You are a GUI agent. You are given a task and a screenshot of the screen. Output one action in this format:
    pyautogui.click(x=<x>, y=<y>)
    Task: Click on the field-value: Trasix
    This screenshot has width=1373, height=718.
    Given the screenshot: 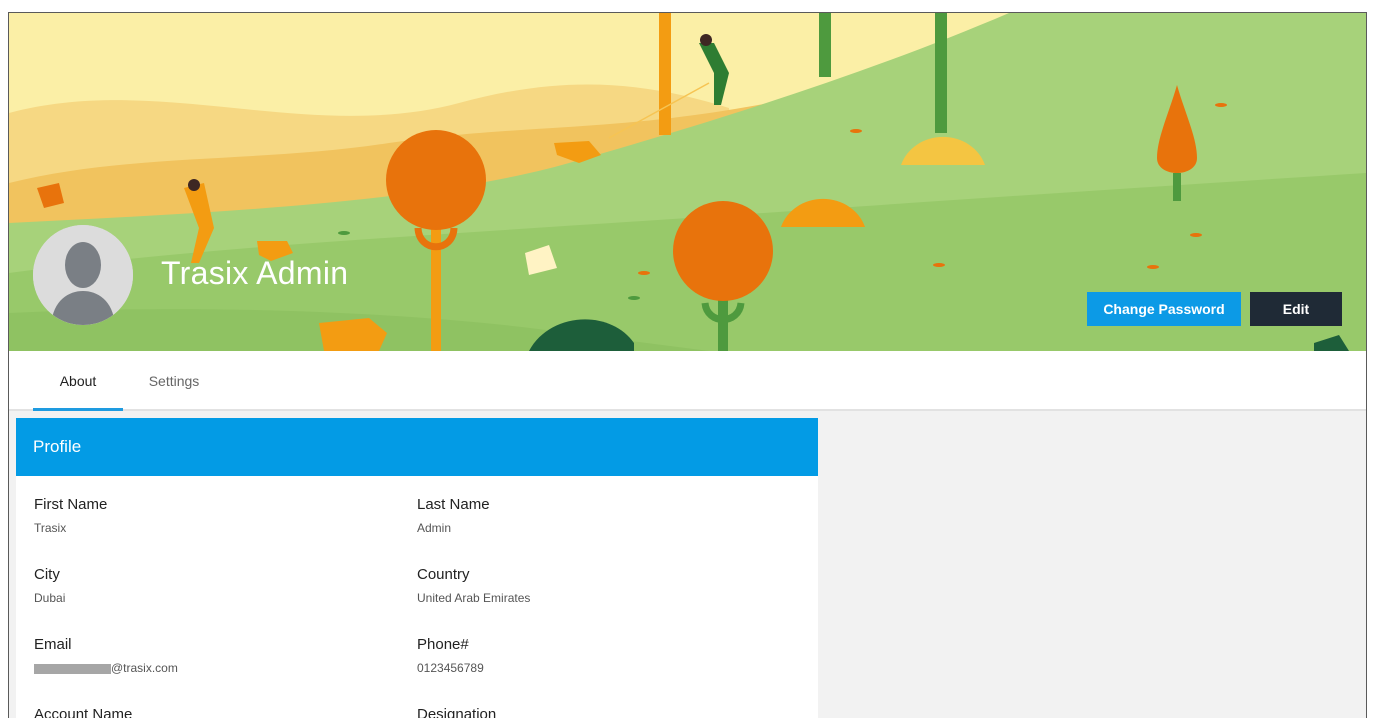 What is the action you would take?
    pyautogui.click(x=50, y=528)
    